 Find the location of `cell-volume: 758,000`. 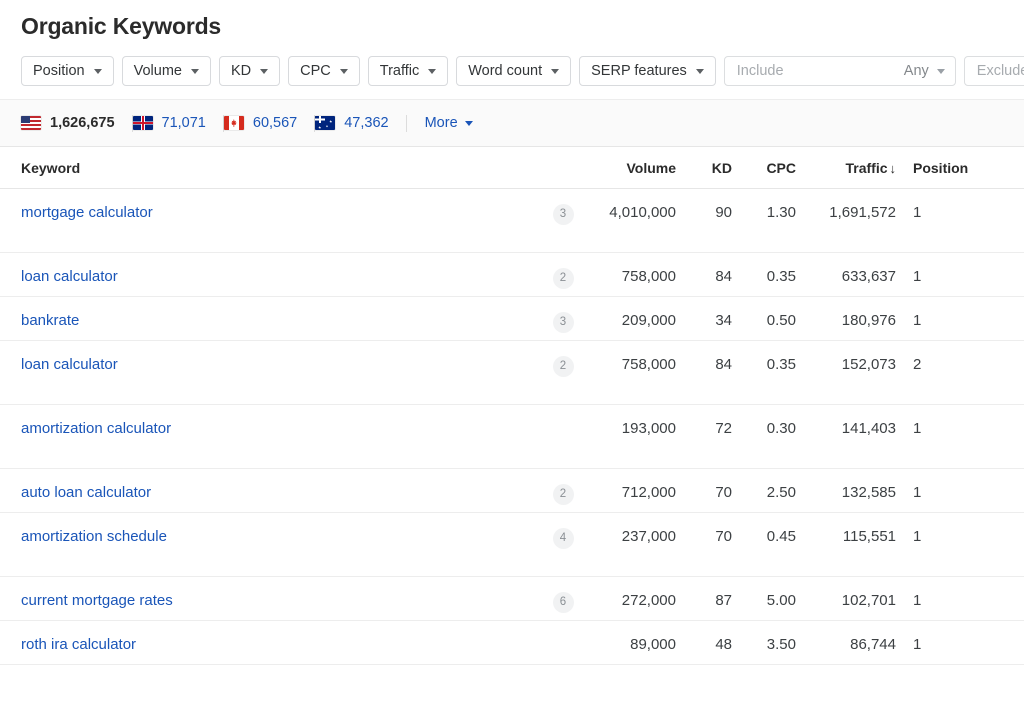

cell-volume: 758,000 is located at coordinates (648, 276).